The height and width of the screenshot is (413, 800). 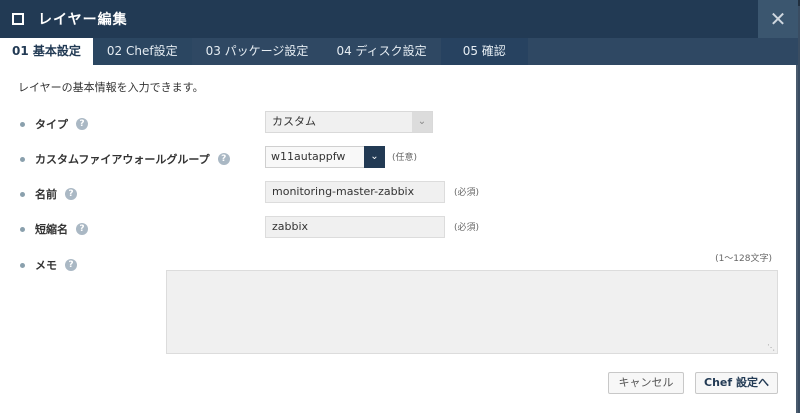 What do you see at coordinates (381, 51) in the screenshot?
I see `tab-disk-settings: 04 ディスク設定` at bounding box center [381, 51].